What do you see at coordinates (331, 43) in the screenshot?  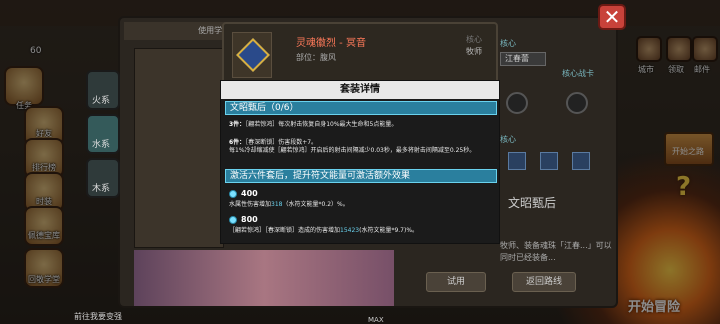 I see `item-name: 灵魂徽烈 - 冥音` at bounding box center [331, 43].